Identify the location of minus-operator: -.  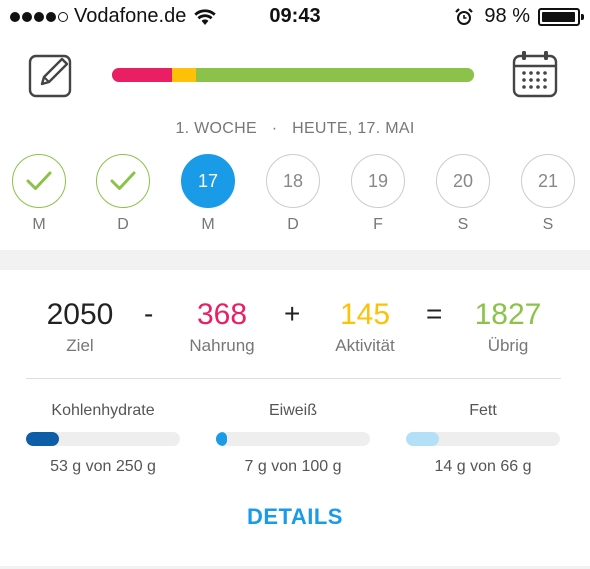
(149, 313).